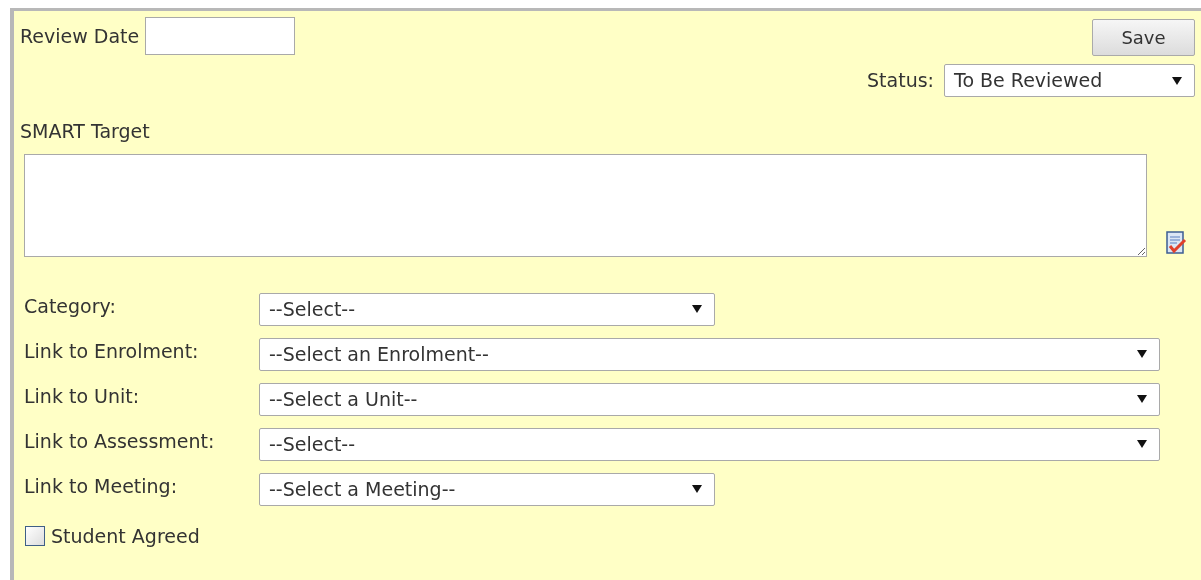 The image size is (1201, 580). I want to click on select-field: --Select a Meeting--, so click(487, 489).